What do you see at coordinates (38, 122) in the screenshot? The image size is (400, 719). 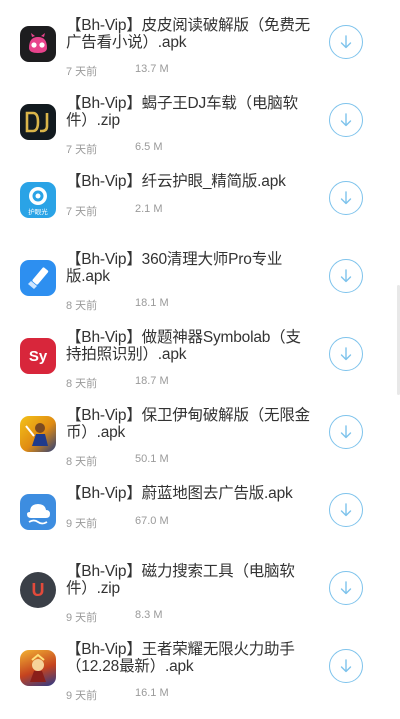 I see `dj-icon` at bounding box center [38, 122].